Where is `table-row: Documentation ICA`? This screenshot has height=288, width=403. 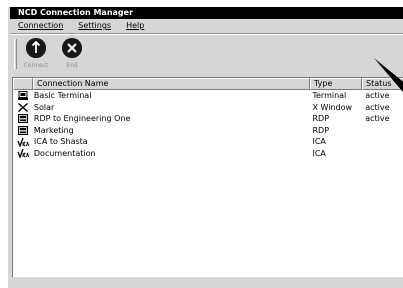 table-row: Documentation ICA is located at coordinates (208, 154).